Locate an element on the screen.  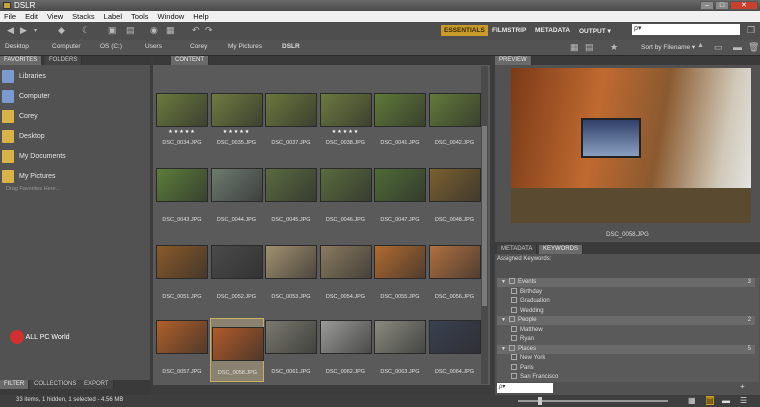
rotate-right-icon: ↷ is located at coordinates (209, 30).